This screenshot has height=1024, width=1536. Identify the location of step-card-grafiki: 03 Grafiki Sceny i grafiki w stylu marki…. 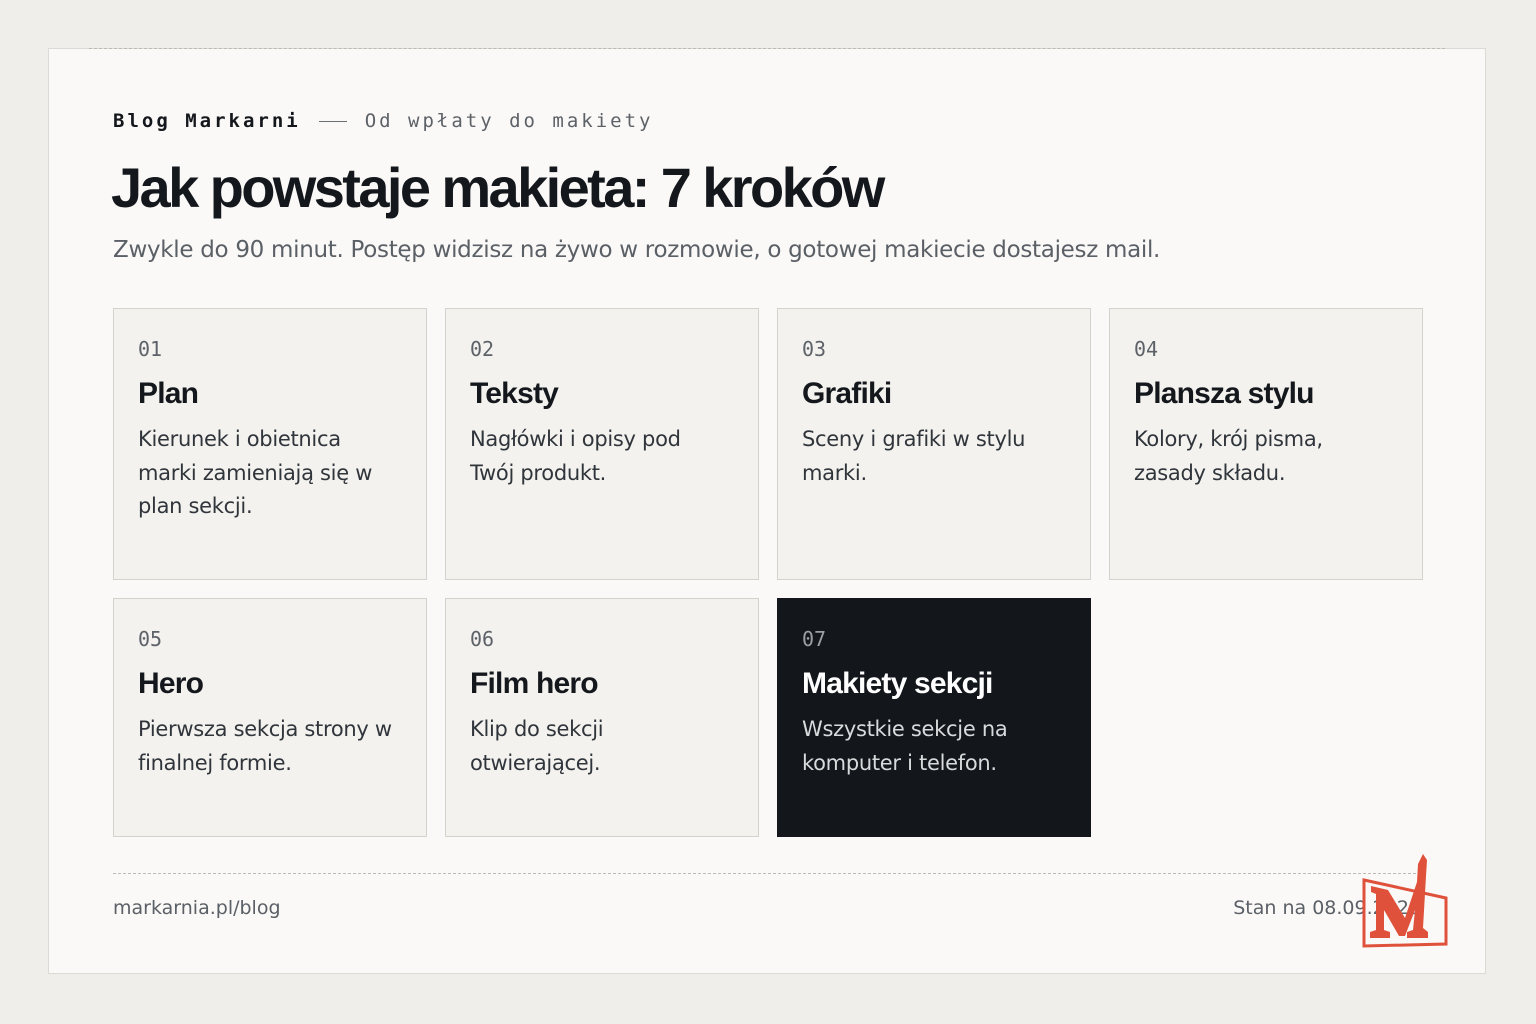
(934, 444).